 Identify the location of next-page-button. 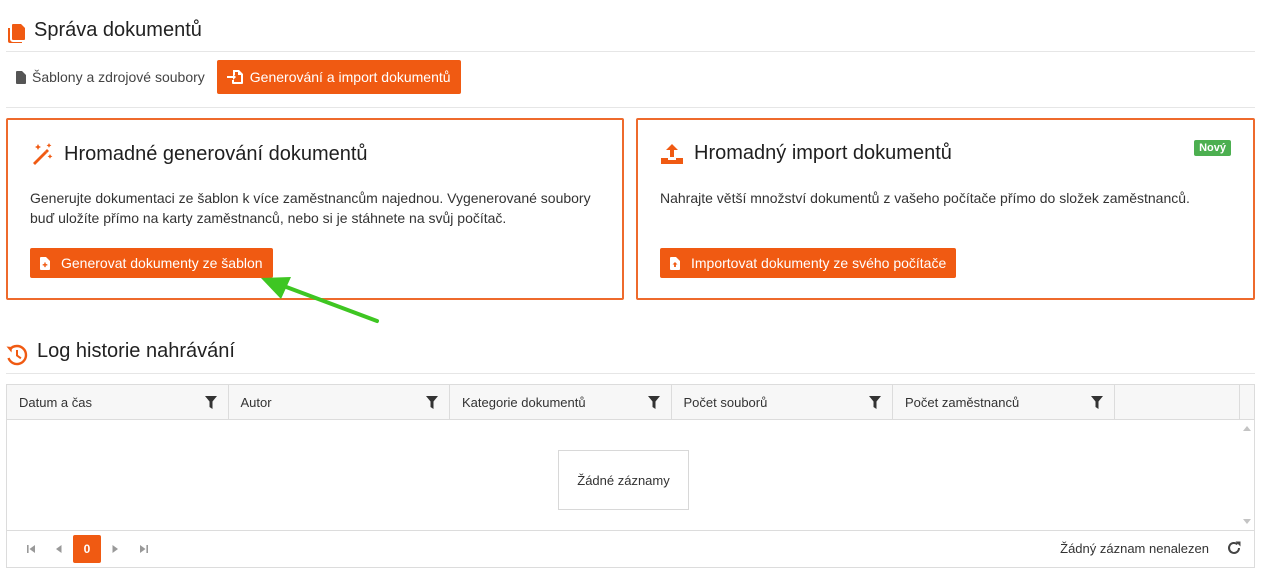
(115, 549).